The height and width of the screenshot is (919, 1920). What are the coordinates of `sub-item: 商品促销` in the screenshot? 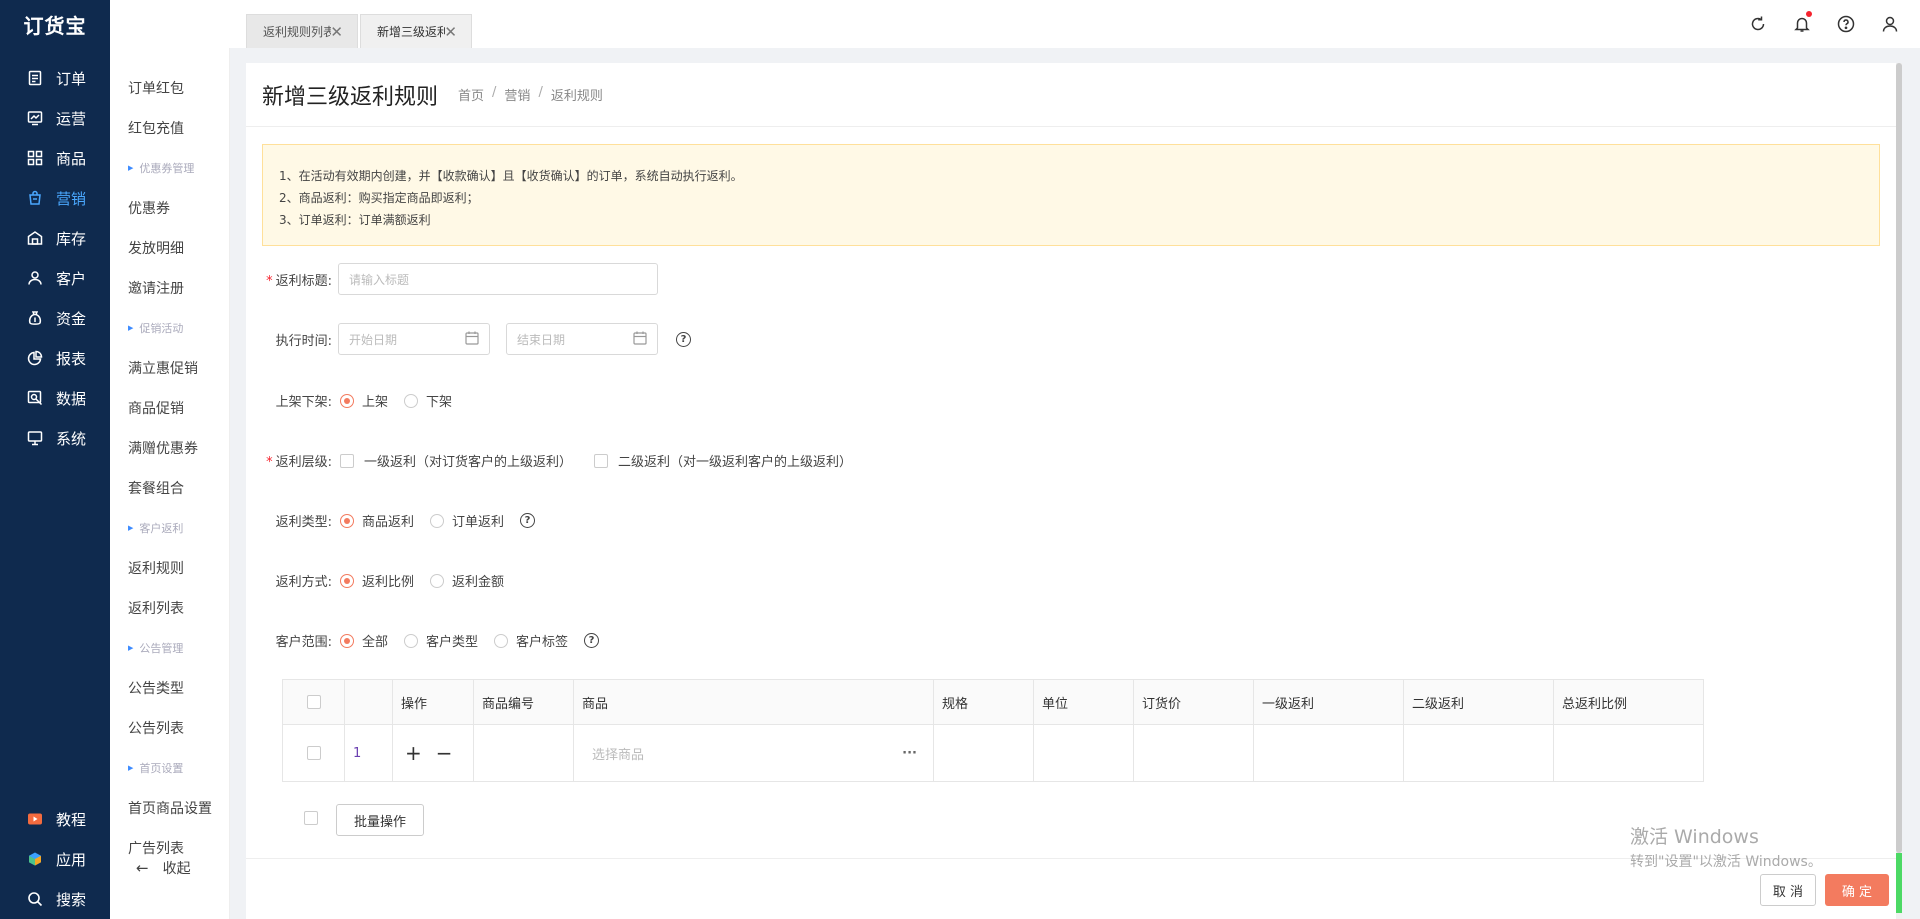 It's located at (169, 408).